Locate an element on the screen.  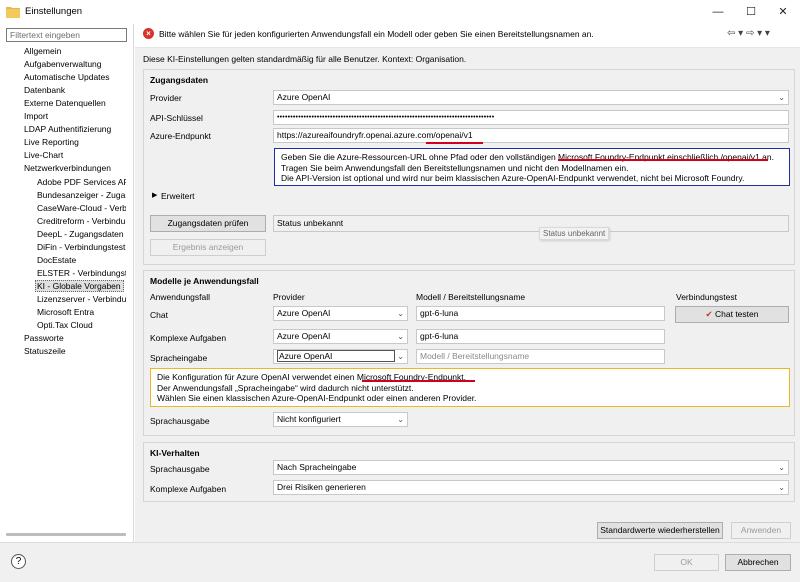
complex-provider-select: Azure OpenAI ⌄ is located at coordinates (340, 336).